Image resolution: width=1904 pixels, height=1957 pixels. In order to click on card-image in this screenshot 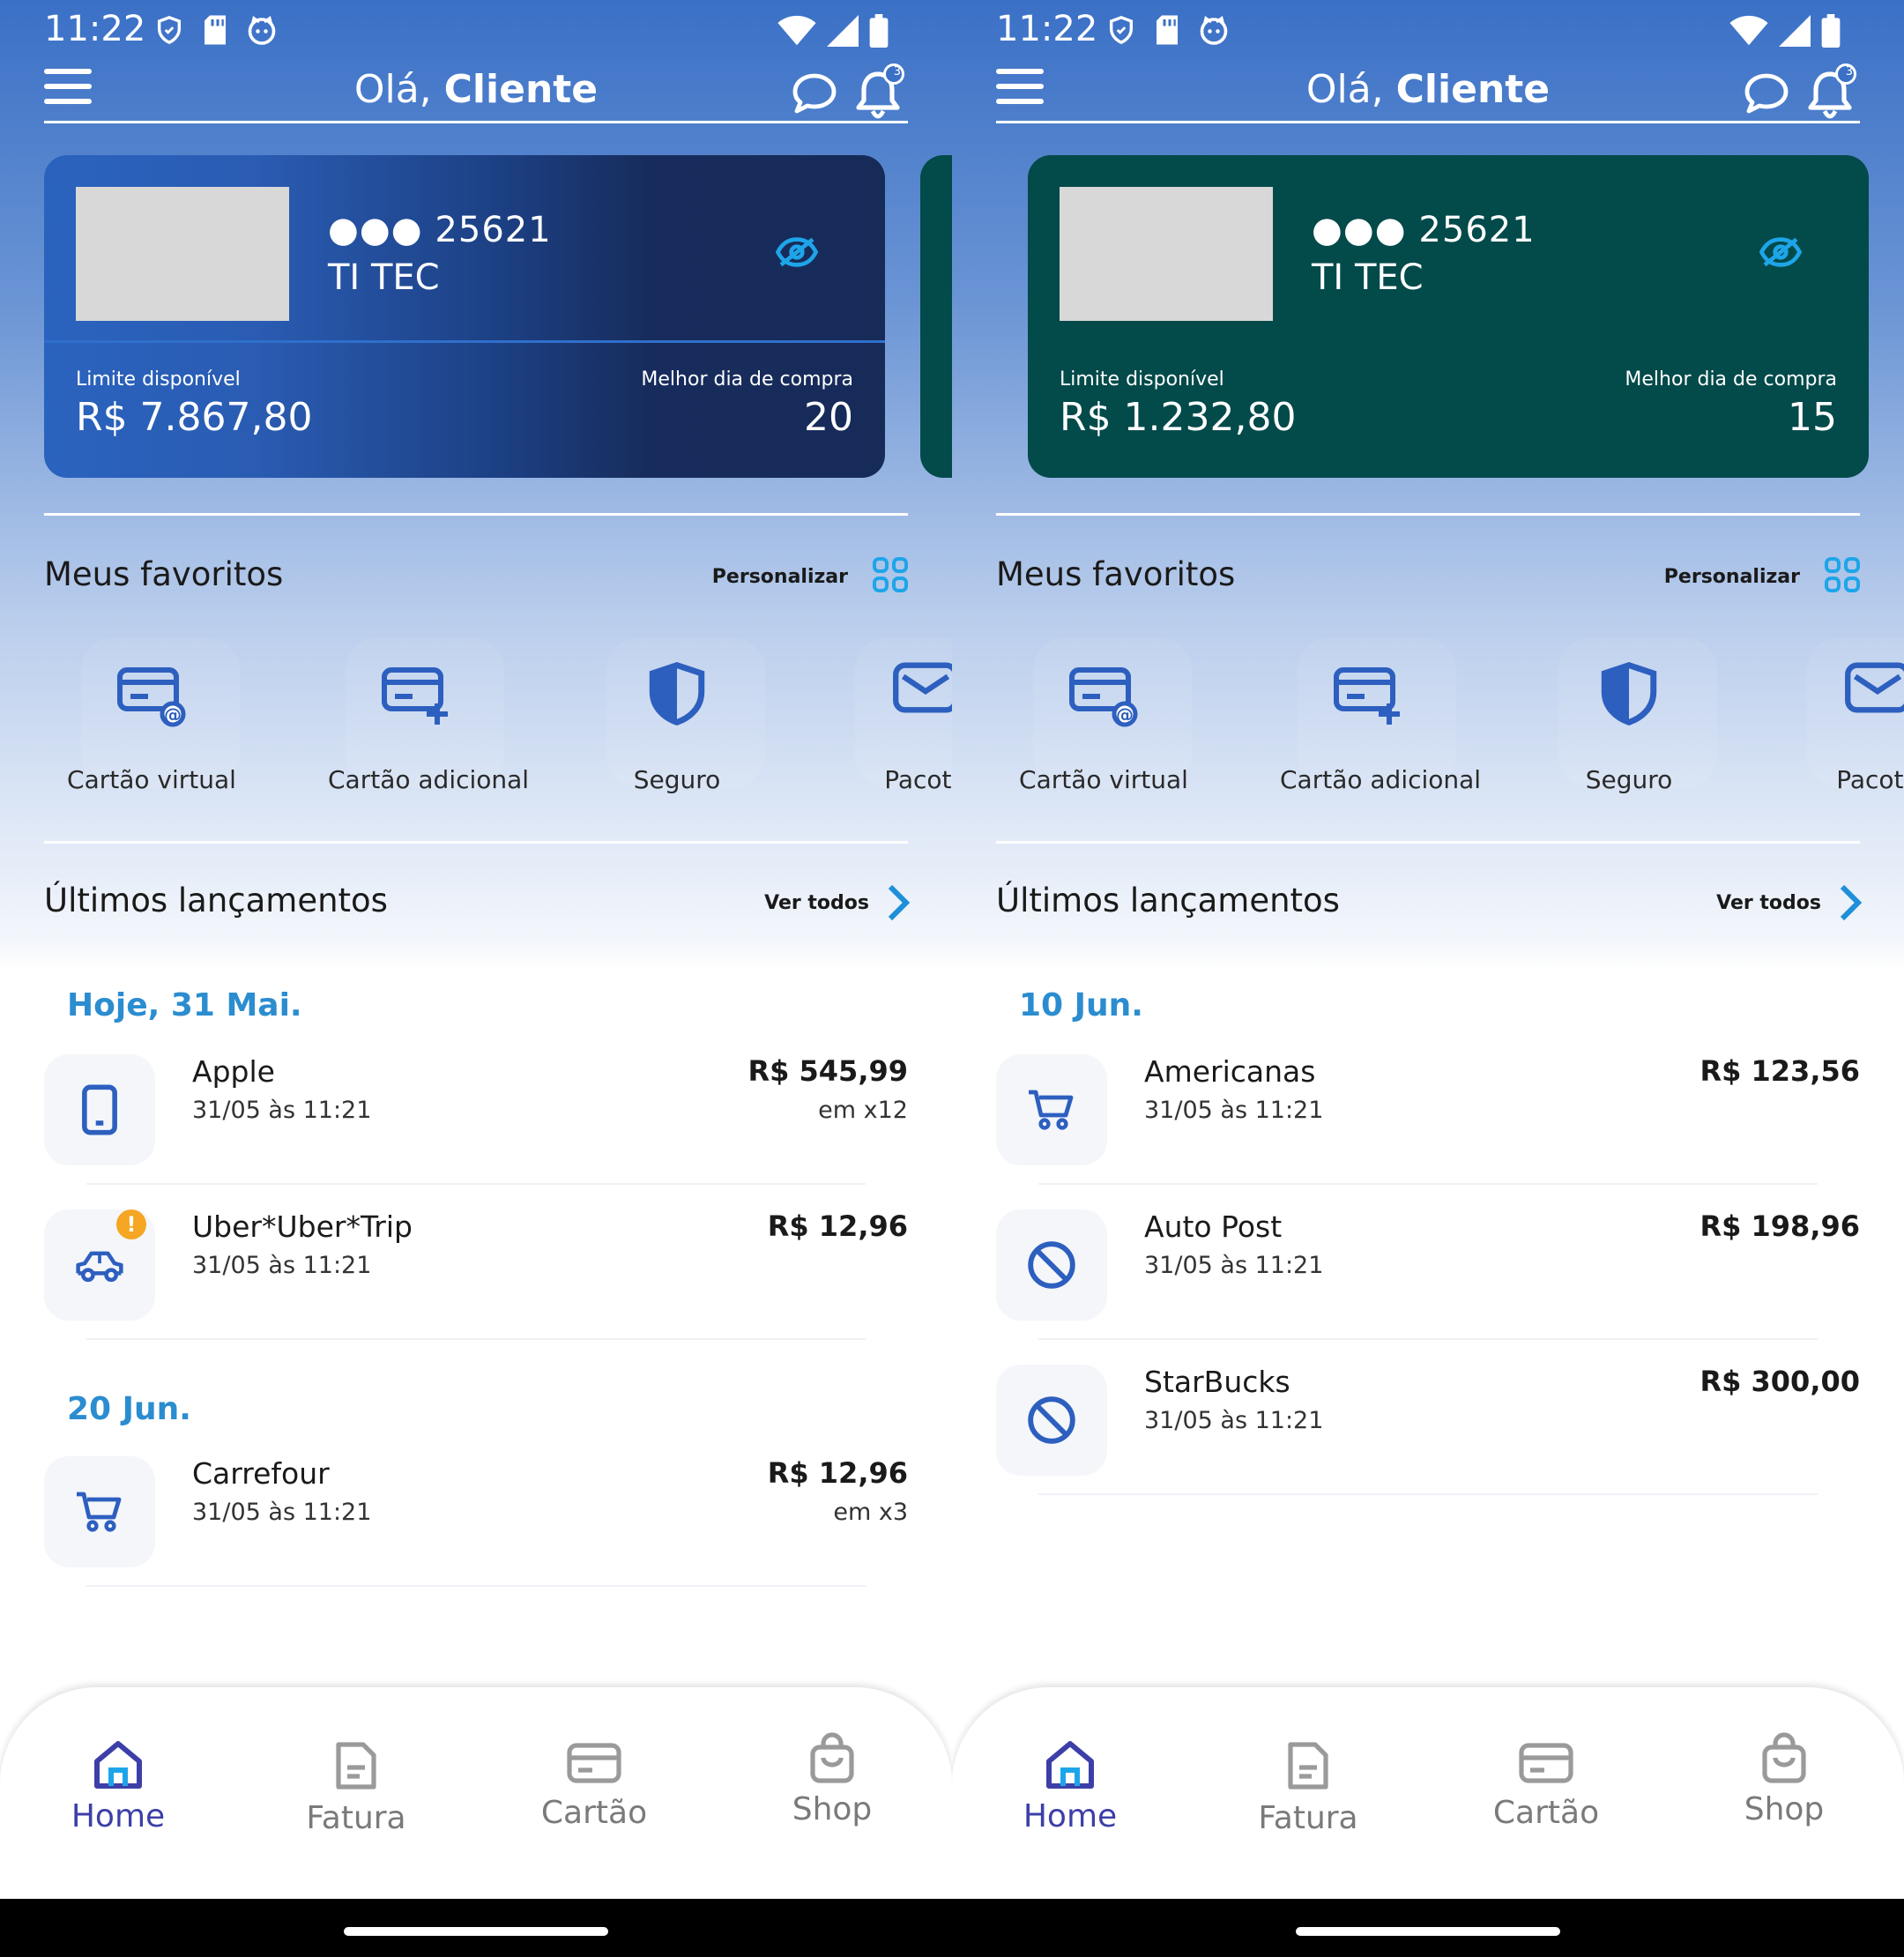, I will do `click(1166, 254)`.